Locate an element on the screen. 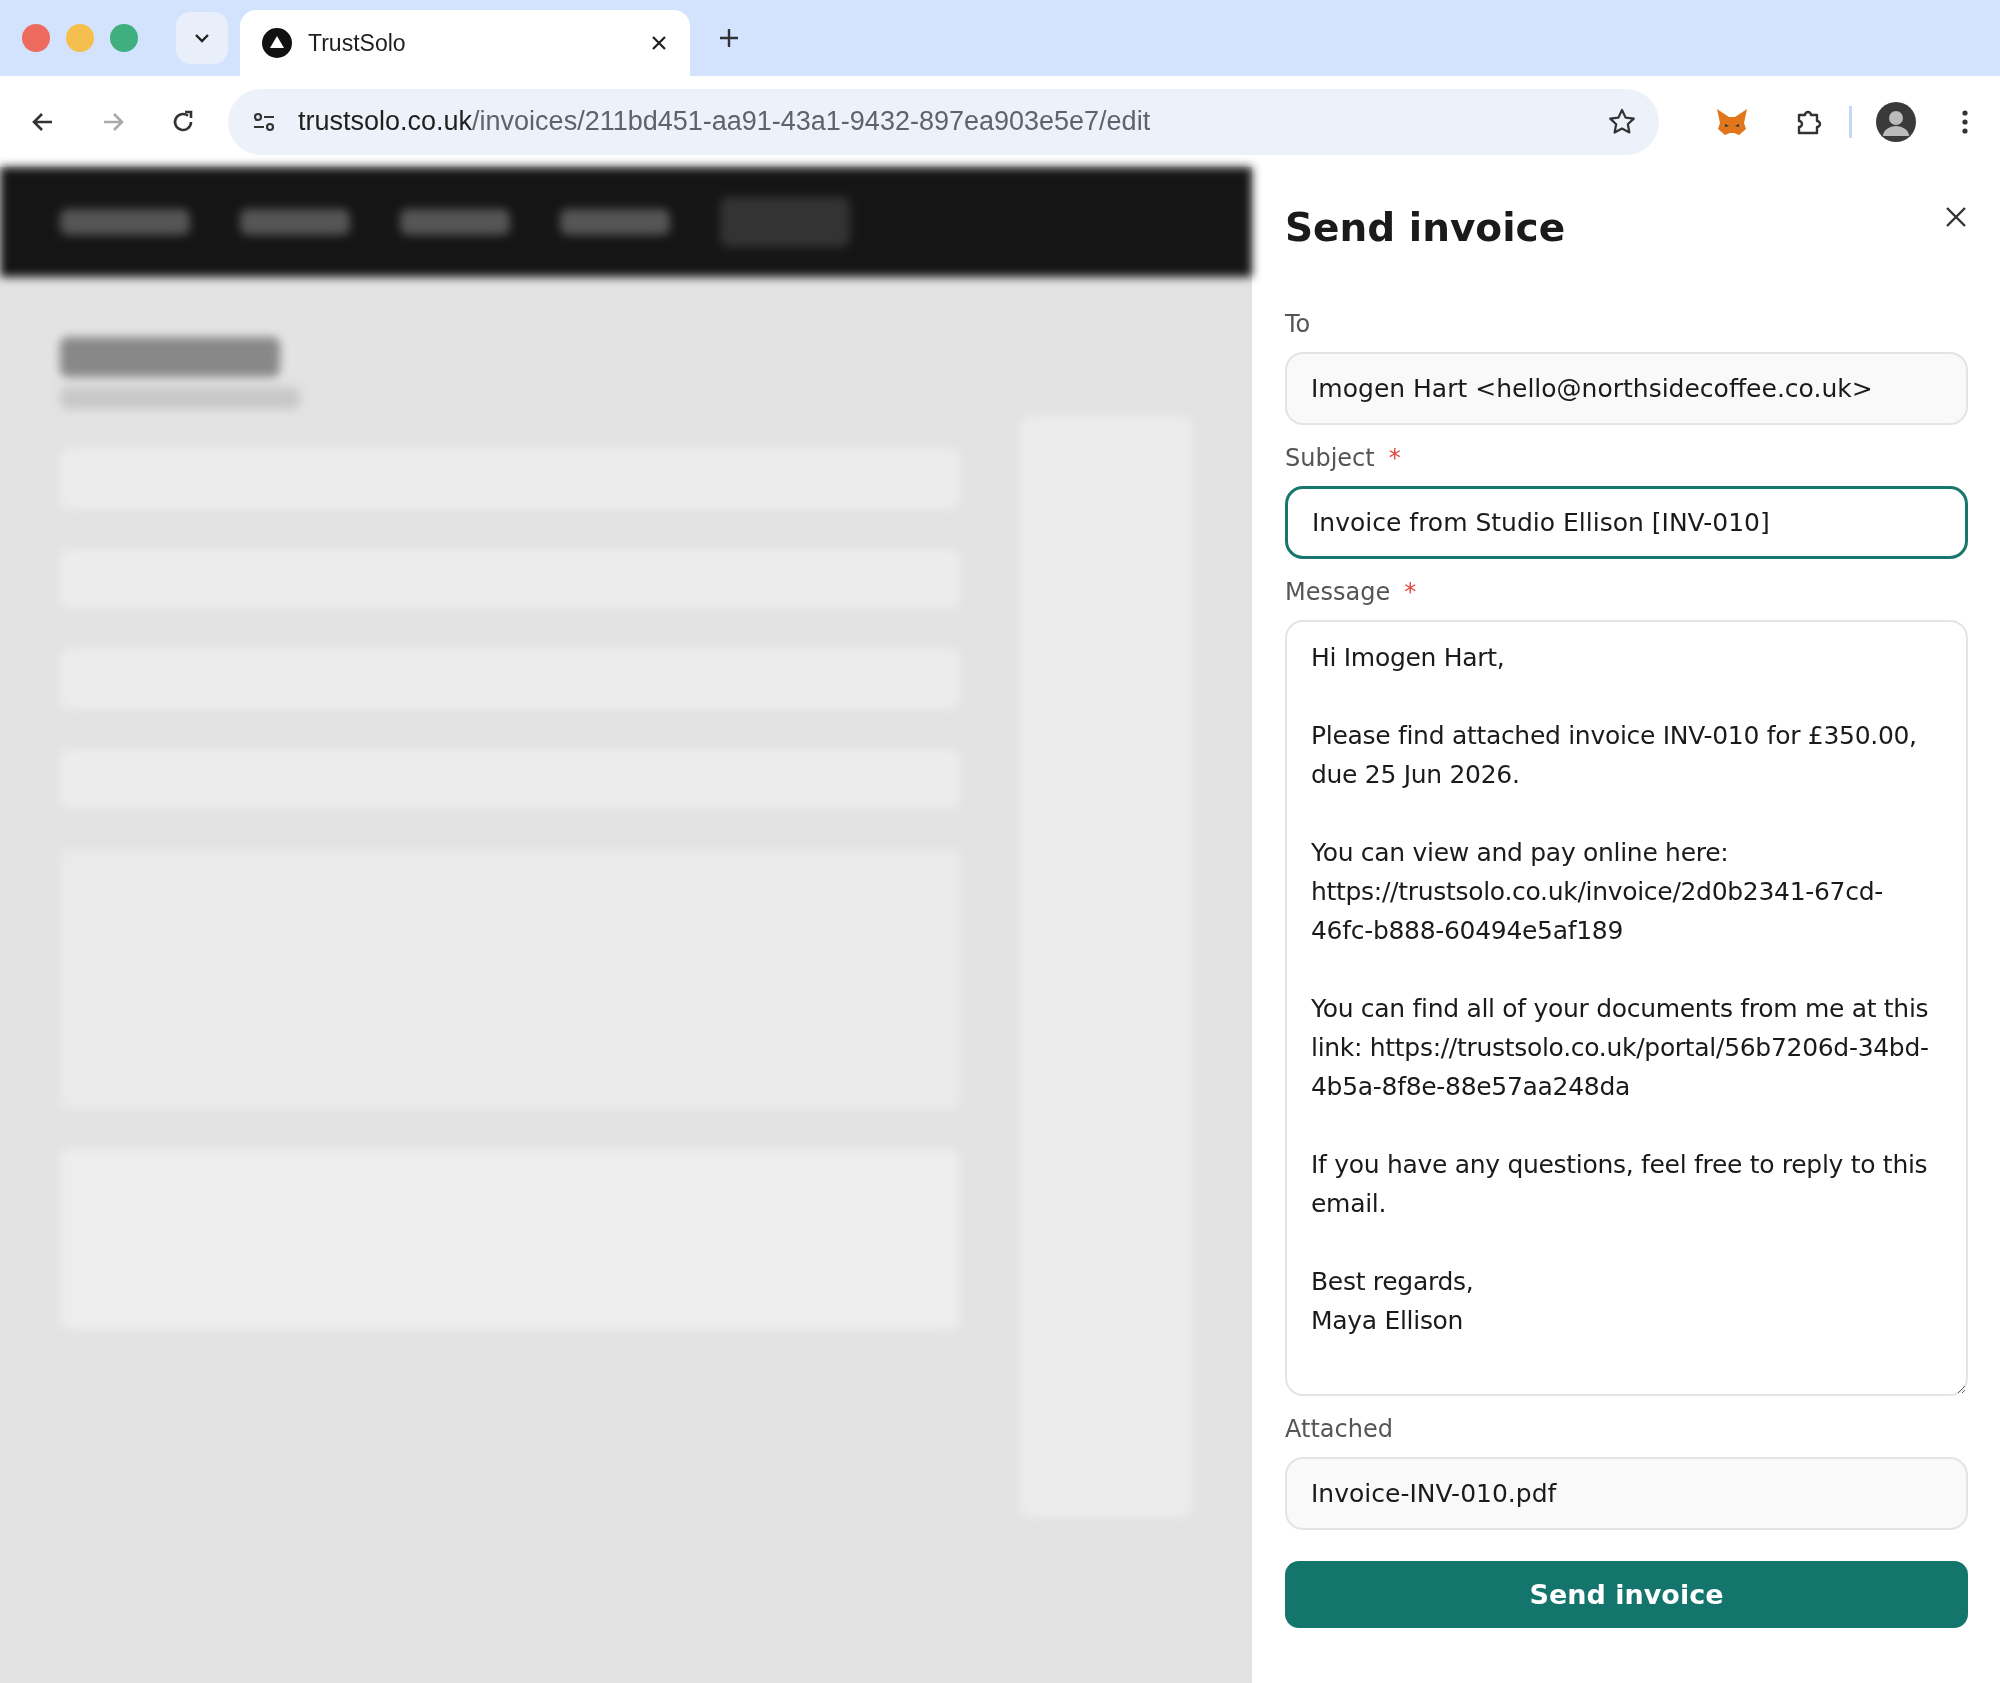 Image resolution: width=2000 pixels, height=1683 pixels. field-label: Message is located at coordinates (1338, 592).